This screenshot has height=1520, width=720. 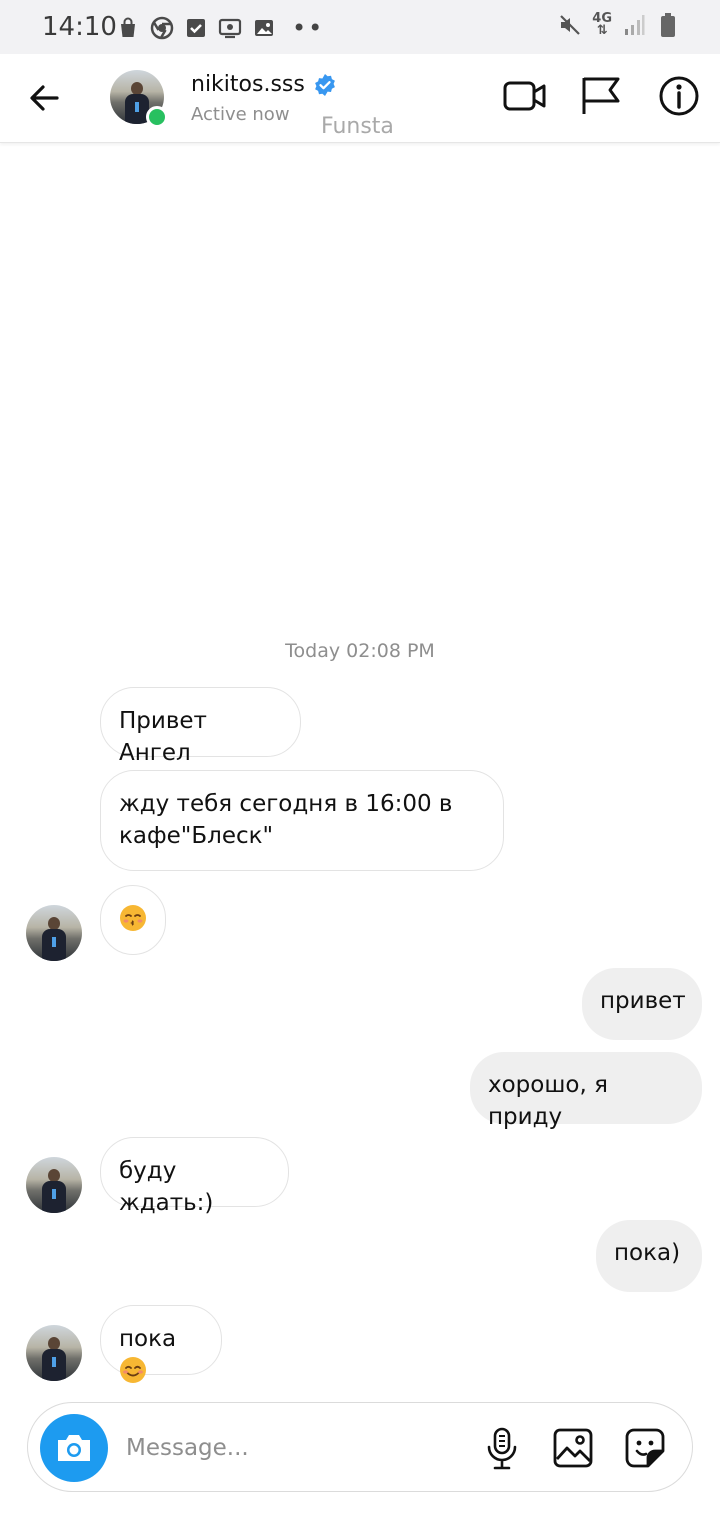 I want to click on image-icon, so click(x=264, y=28).